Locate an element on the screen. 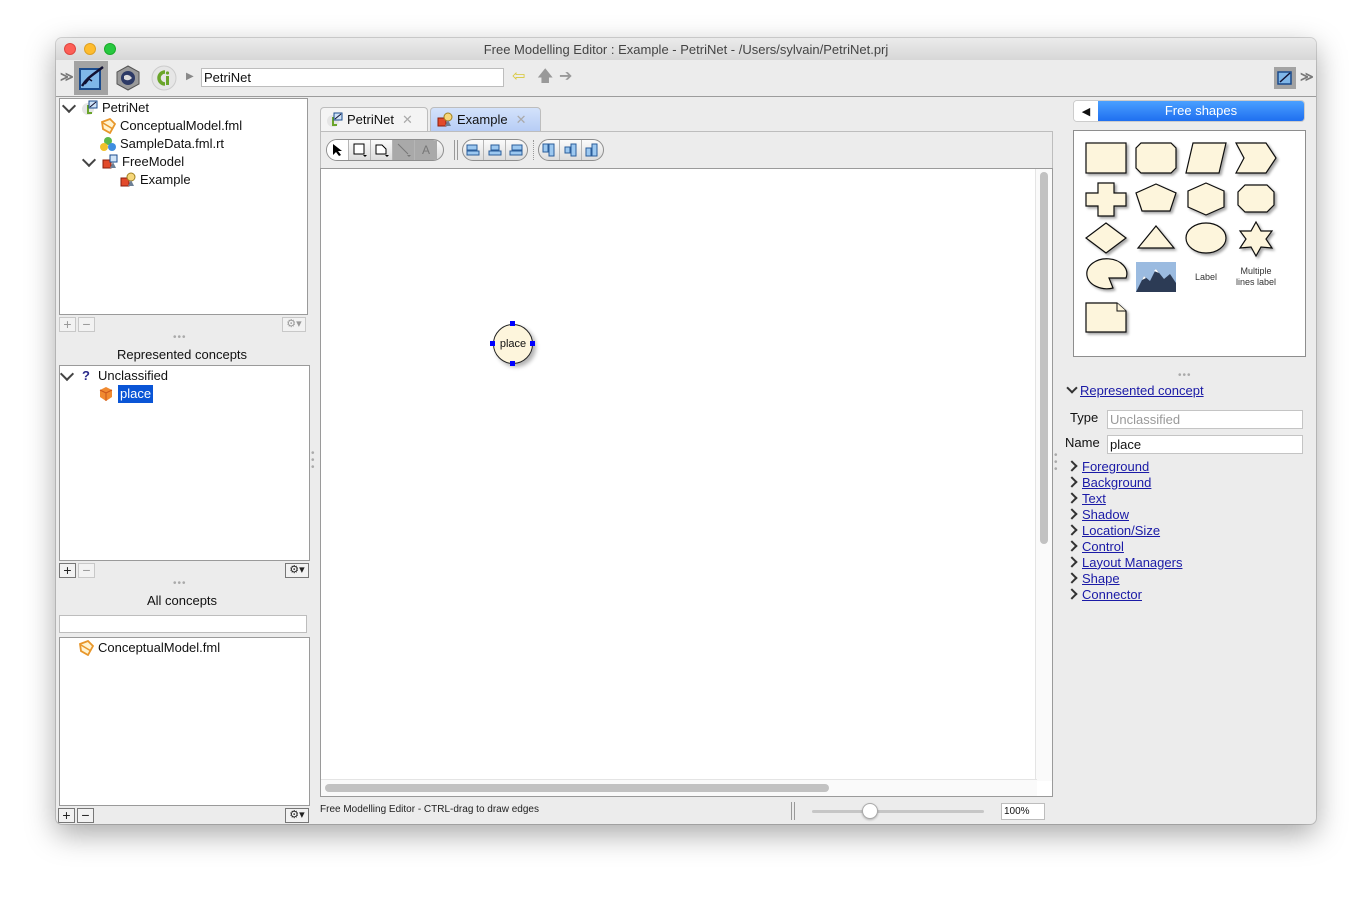 Image resolution: width=1372 pixels, height=899 pixels. ellipse-shape is located at coordinates (1206, 238).